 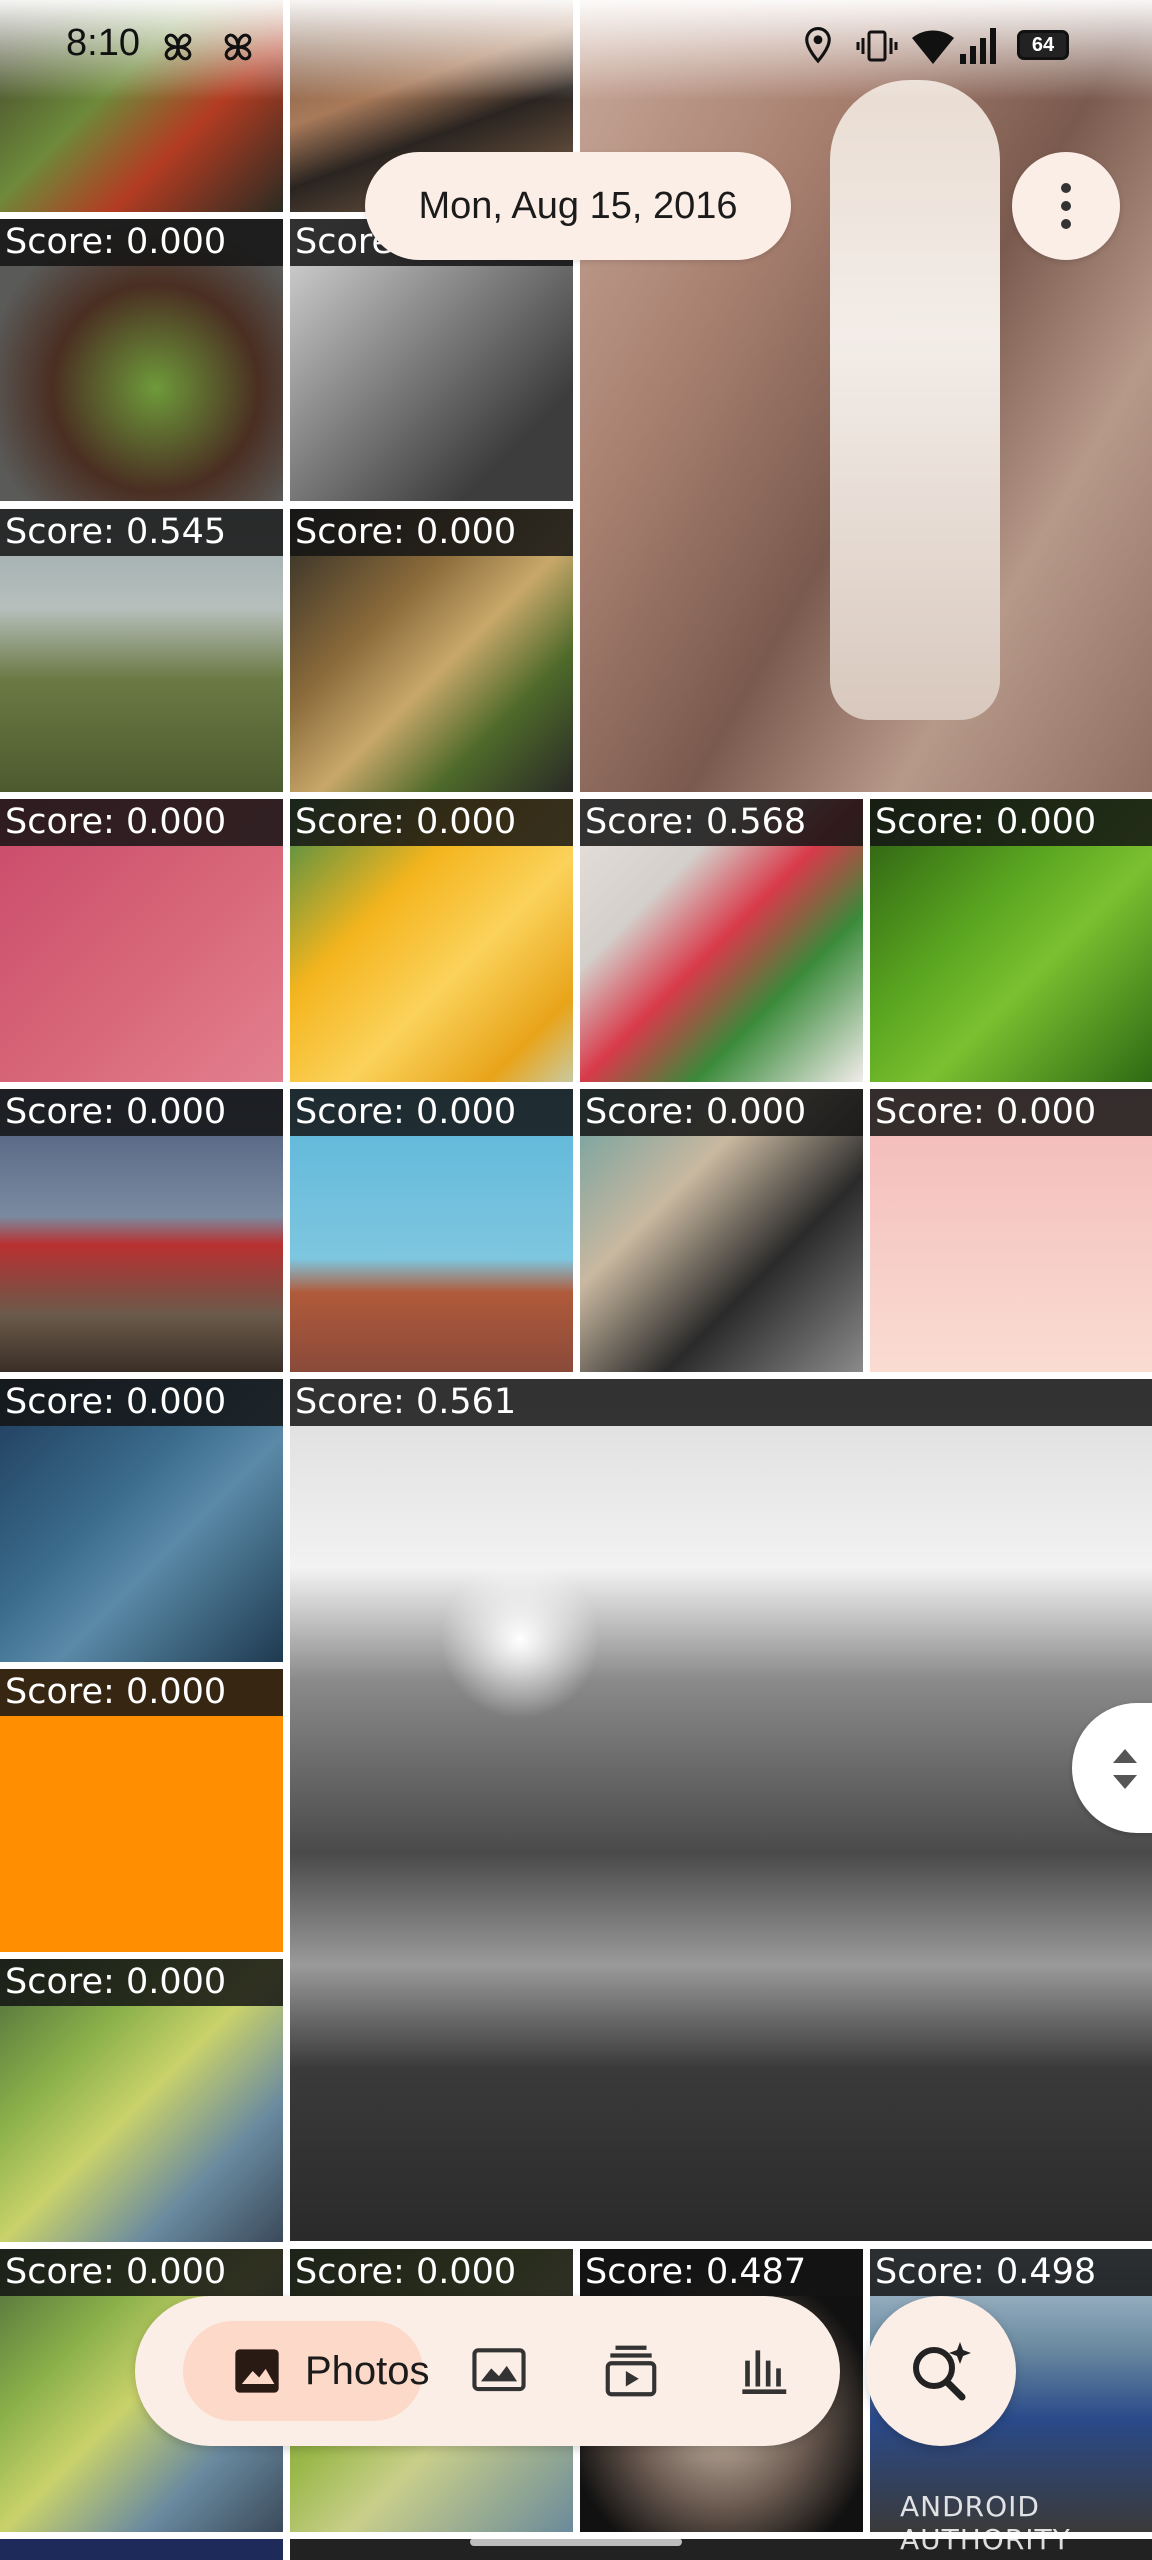 What do you see at coordinates (763, 2371) in the screenshot?
I see `library-icon` at bounding box center [763, 2371].